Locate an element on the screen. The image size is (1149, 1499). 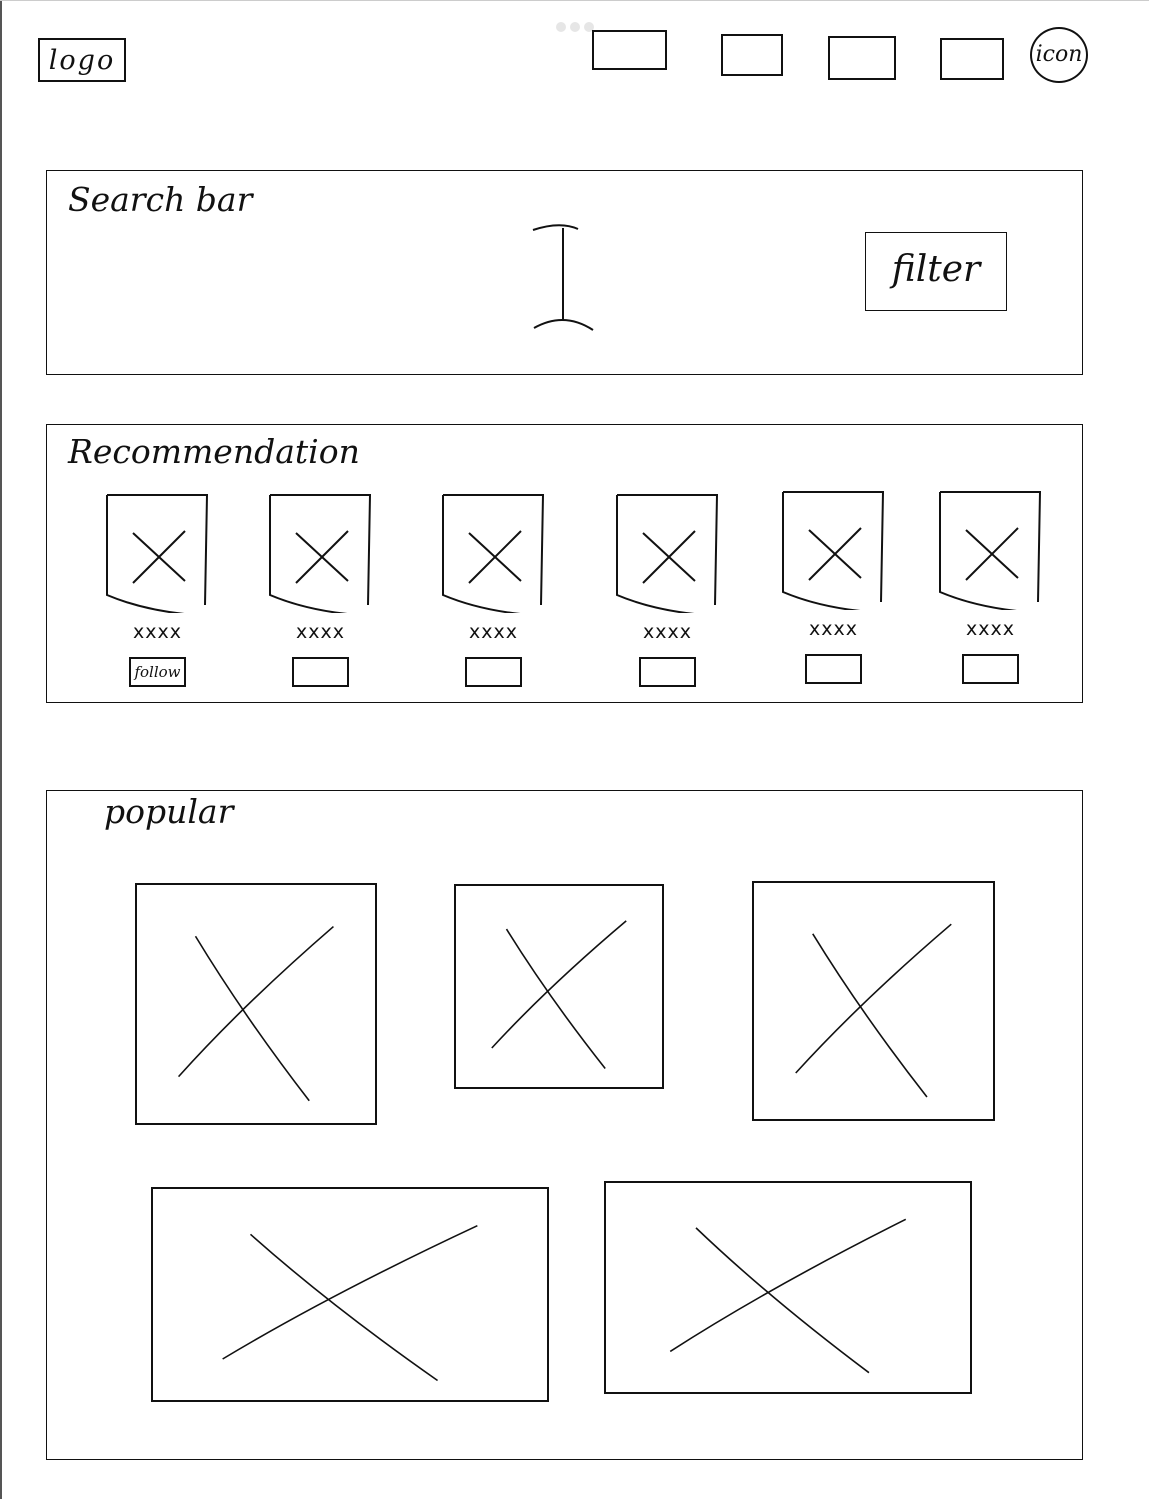
search-panel-title: Search bar is located at coordinates (160, 199).